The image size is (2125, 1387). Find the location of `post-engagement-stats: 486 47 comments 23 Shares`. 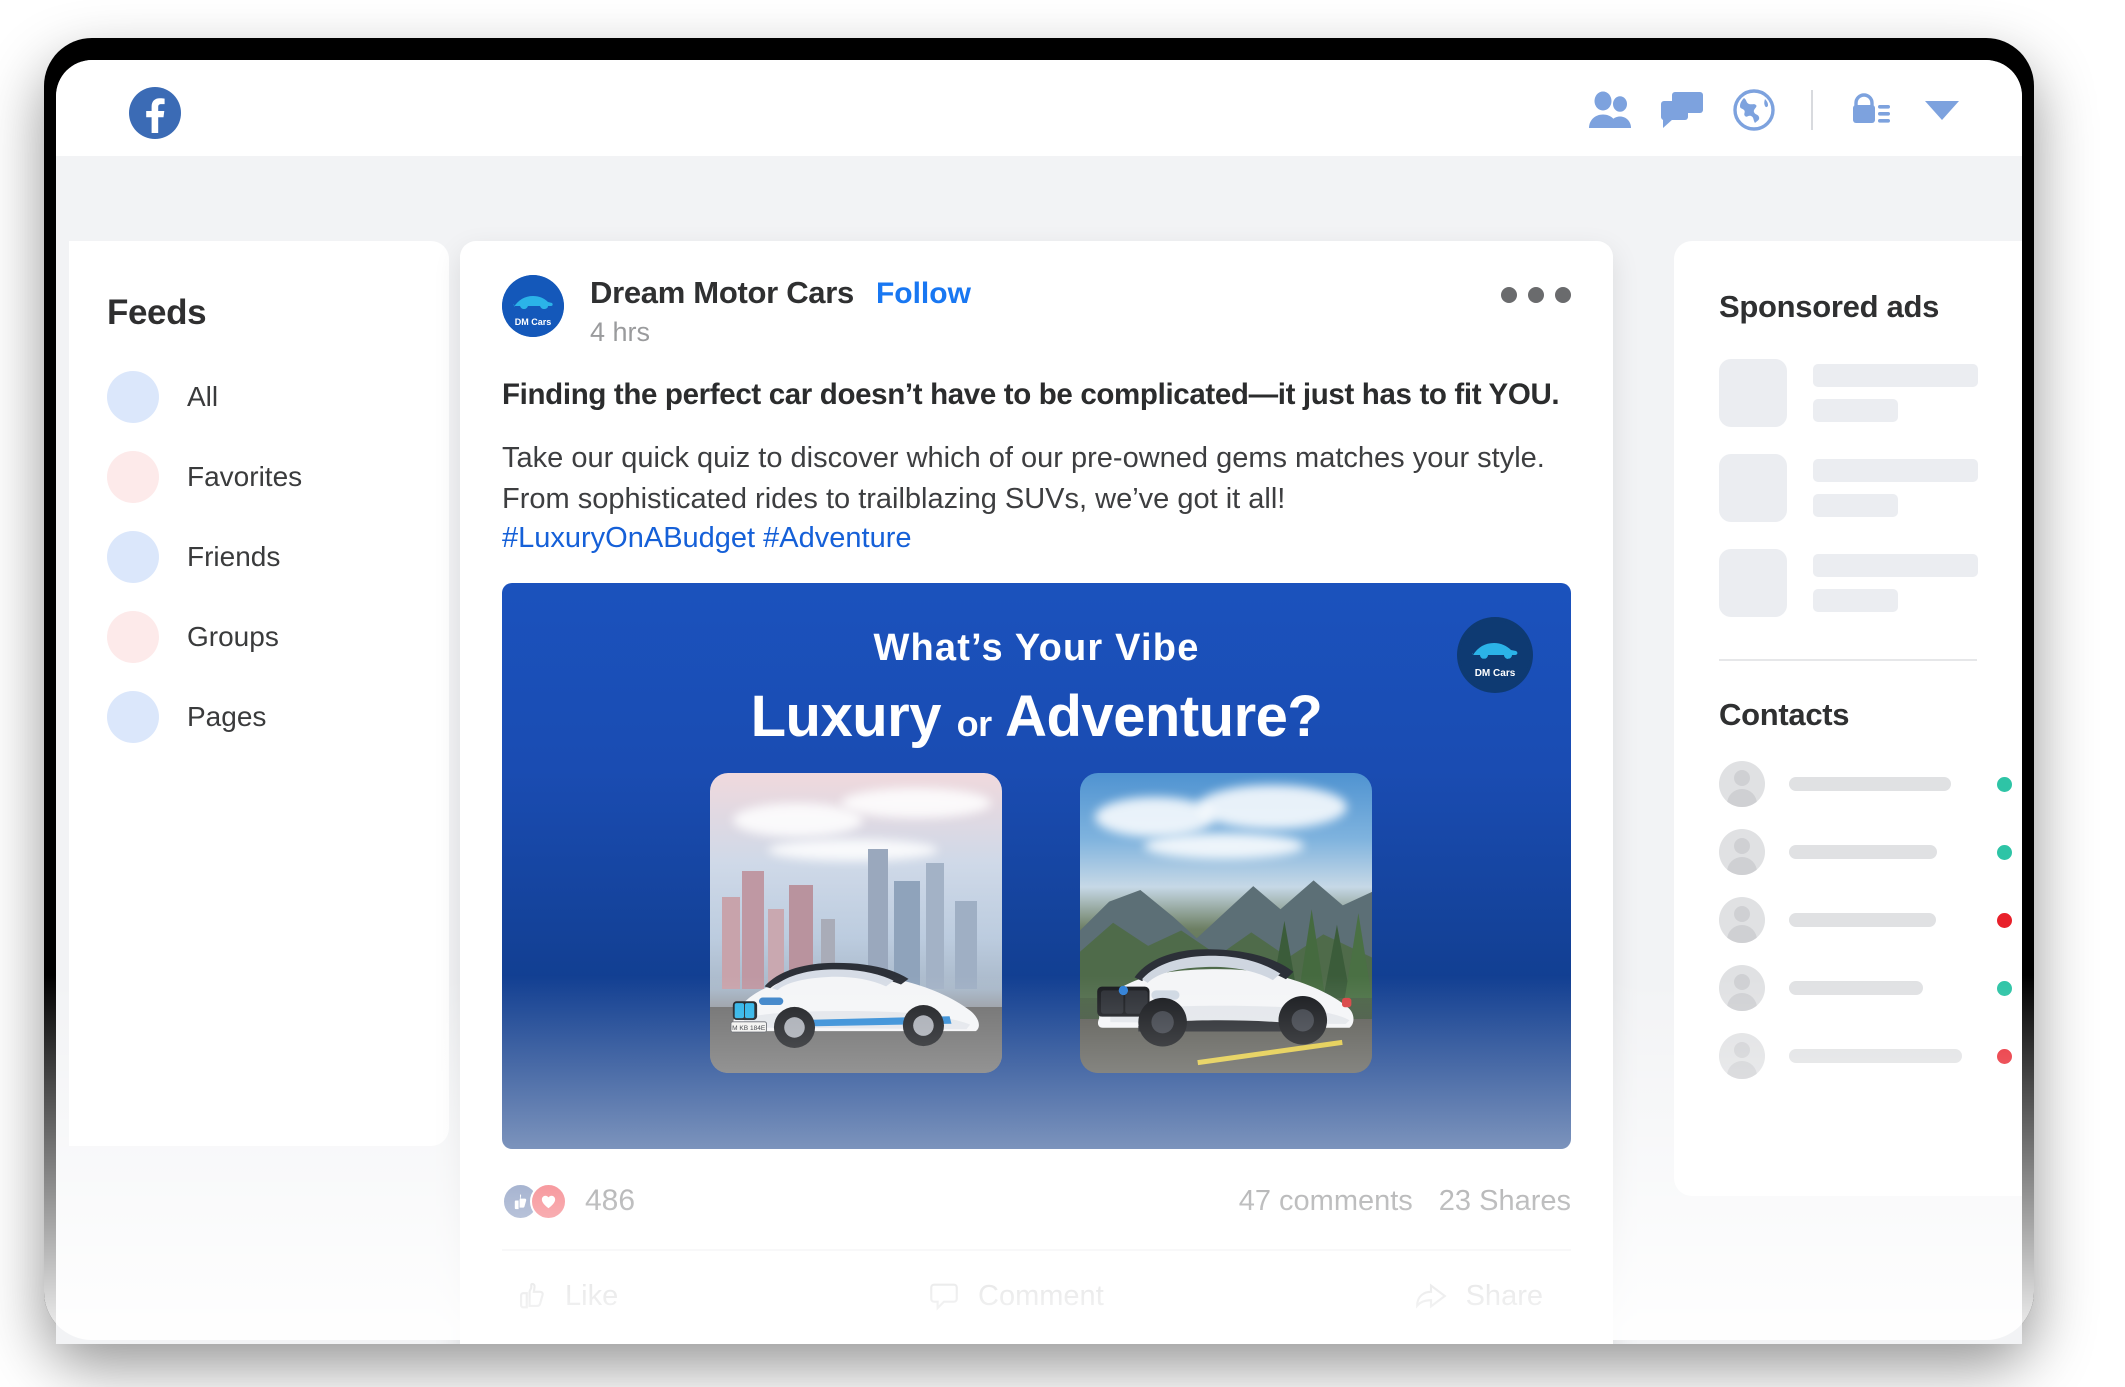

post-engagement-stats: 486 47 comments 23 Shares is located at coordinates (1036, 1201).